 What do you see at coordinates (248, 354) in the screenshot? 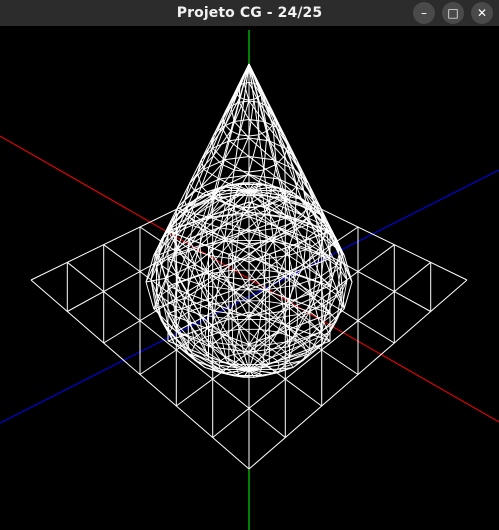
I see `sphere-diagonal` at bounding box center [248, 354].